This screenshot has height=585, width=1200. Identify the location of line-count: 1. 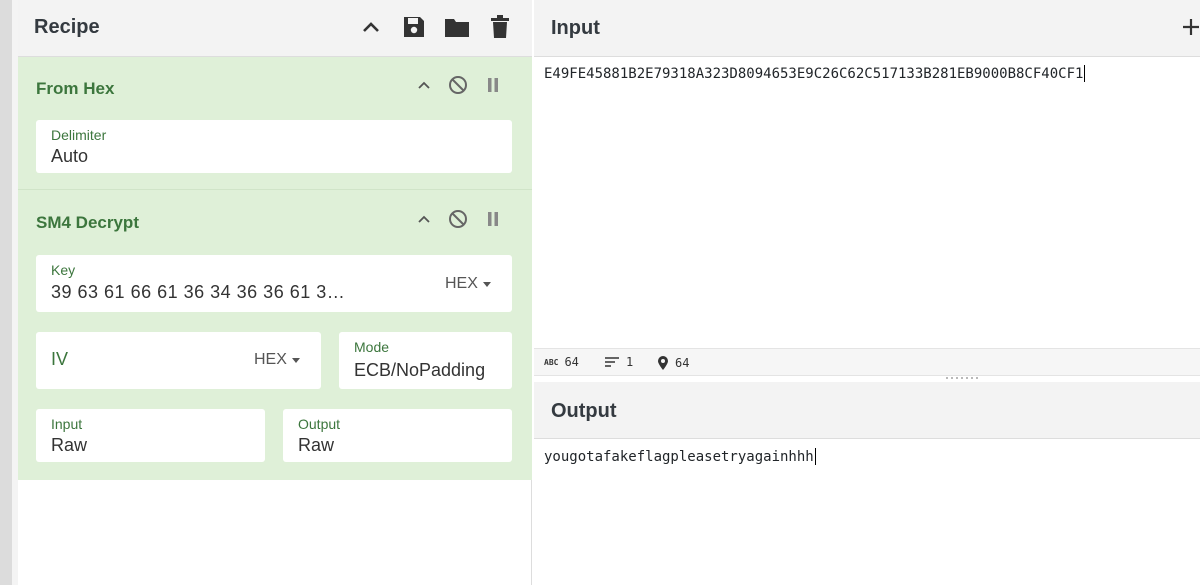
(618, 362).